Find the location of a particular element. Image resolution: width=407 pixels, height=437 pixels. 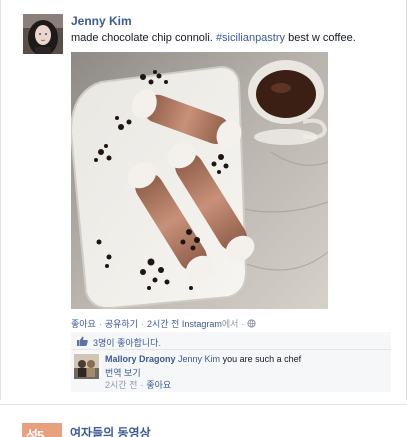

share-link: 공유하기 is located at coordinates (121, 324).